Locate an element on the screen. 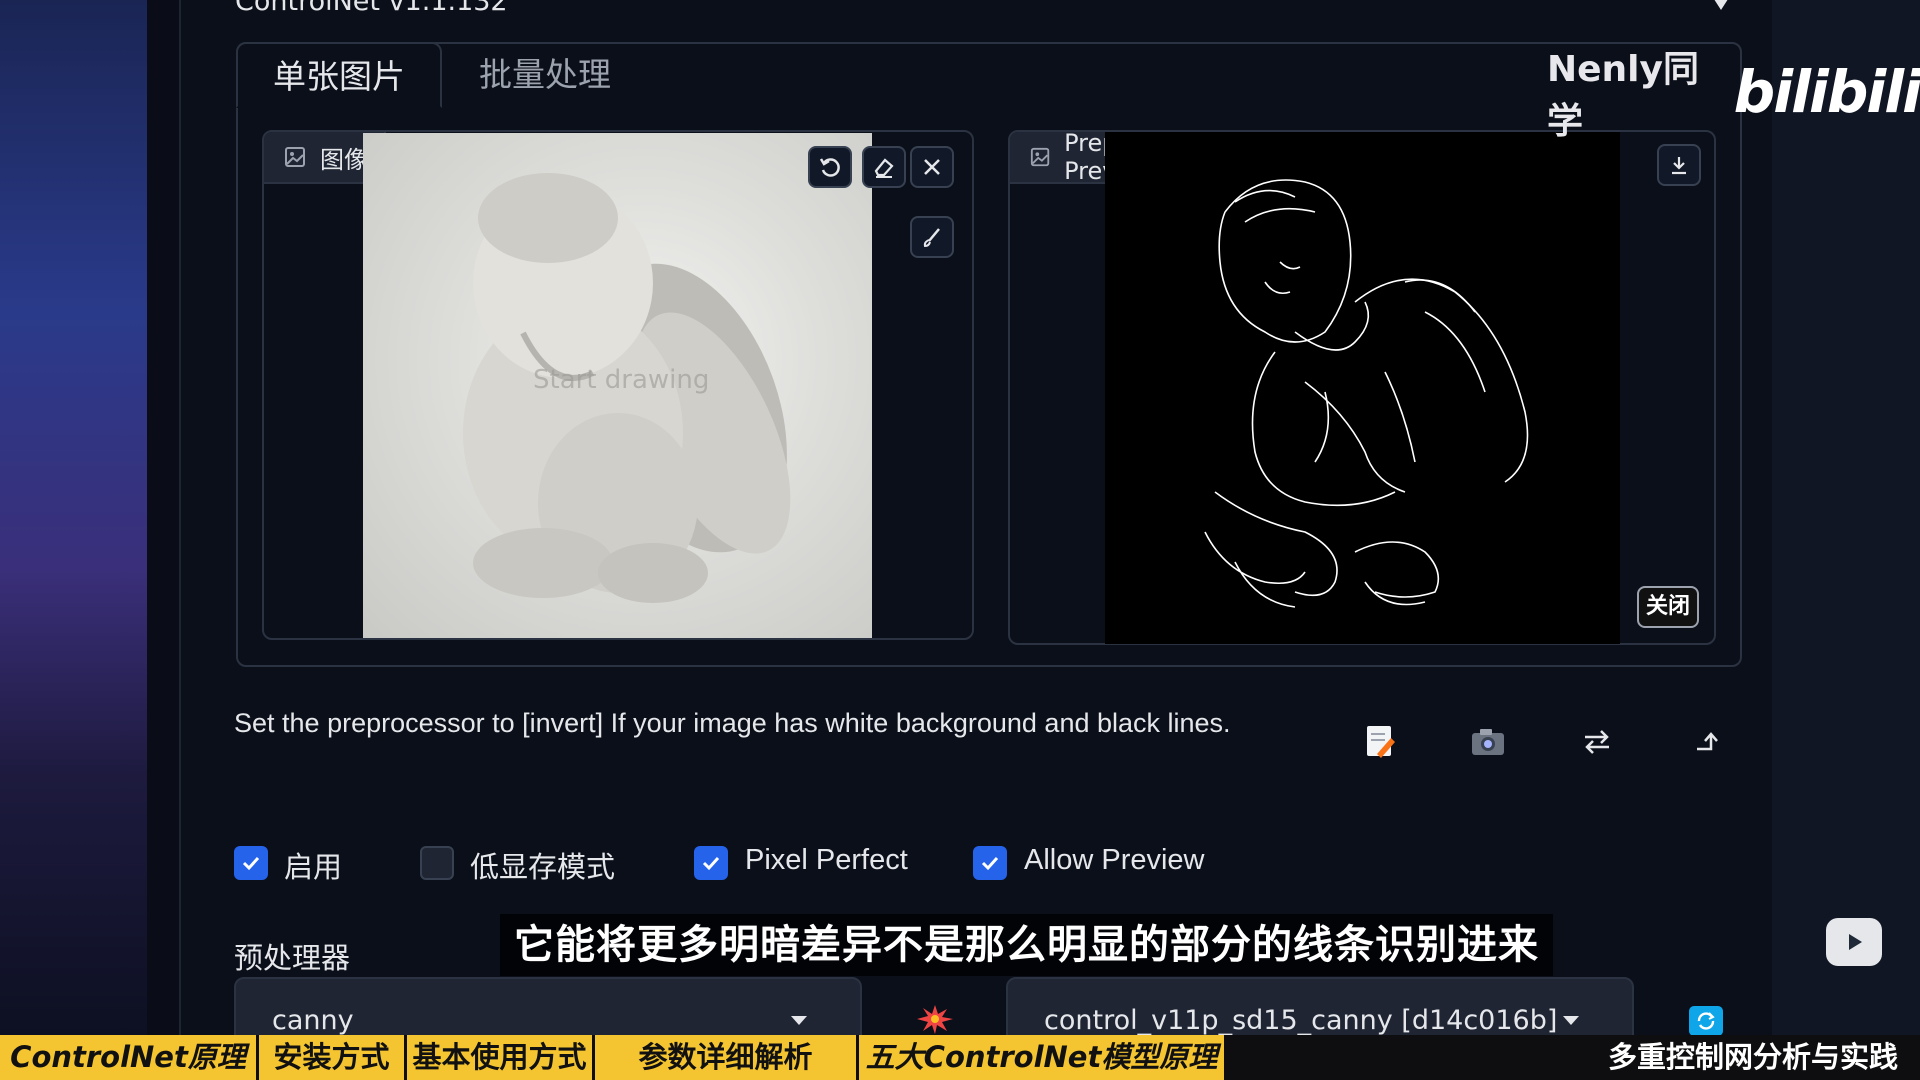 The height and width of the screenshot is (1080, 1920). collapse-arrow-icon is located at coordinates (1721, 5).